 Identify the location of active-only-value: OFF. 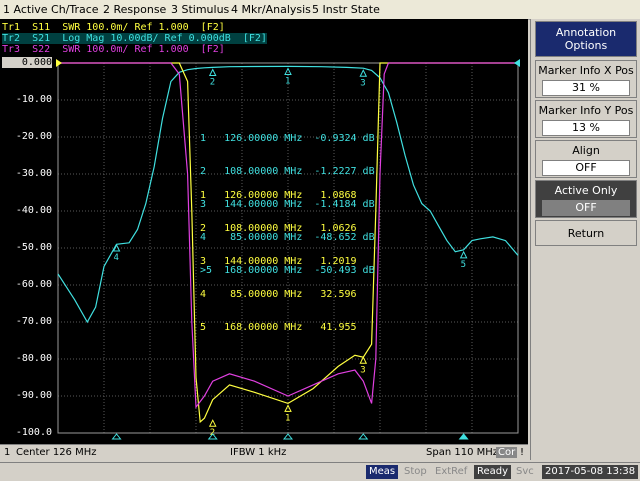
(586, 208).